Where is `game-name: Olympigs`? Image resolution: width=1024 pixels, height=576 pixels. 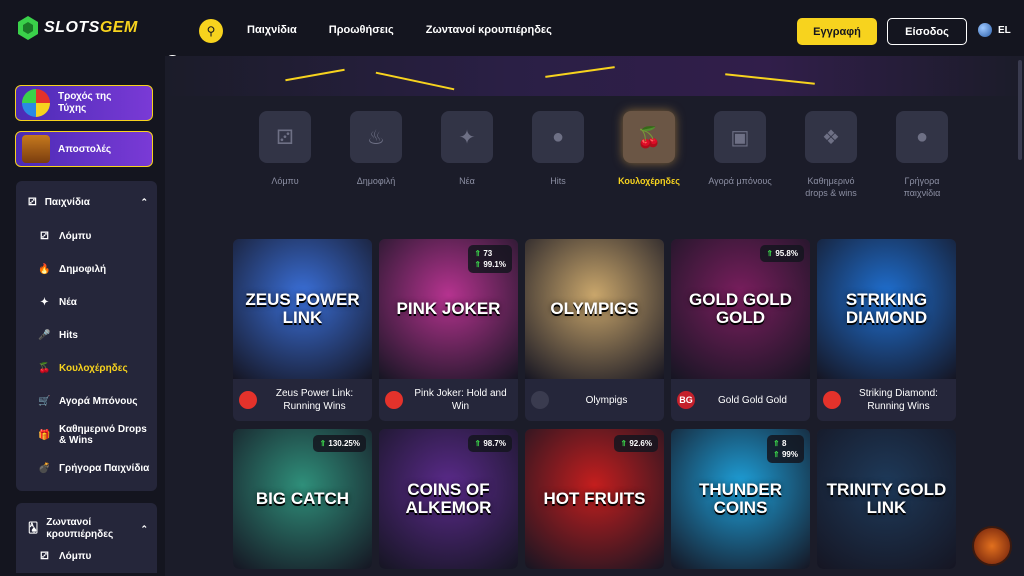
game-name: Olympigs is located at coordinates (606, 400).